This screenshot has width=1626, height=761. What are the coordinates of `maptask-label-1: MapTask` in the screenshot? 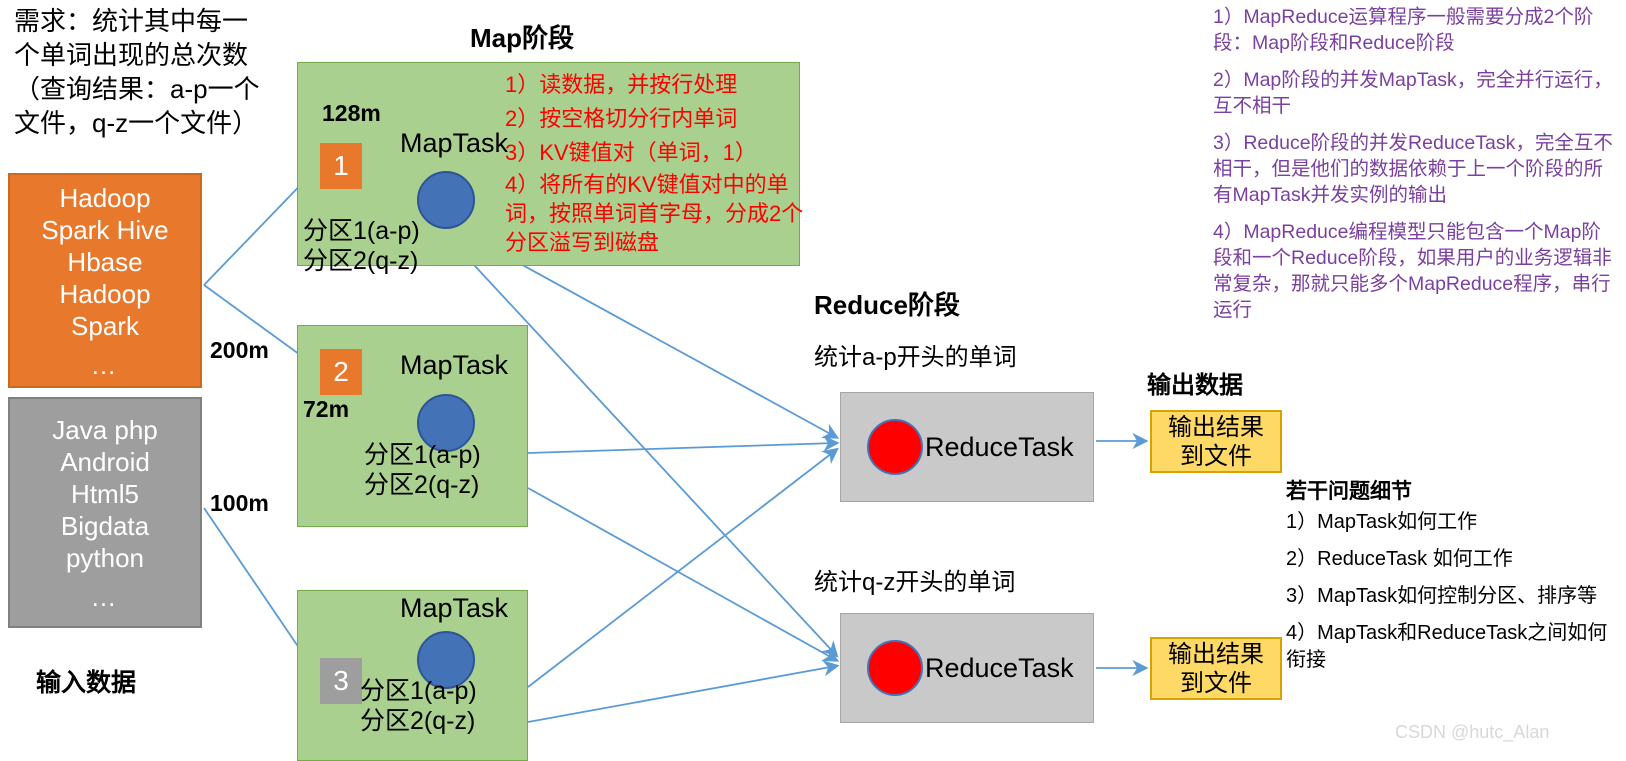 It's located at (454, 143).